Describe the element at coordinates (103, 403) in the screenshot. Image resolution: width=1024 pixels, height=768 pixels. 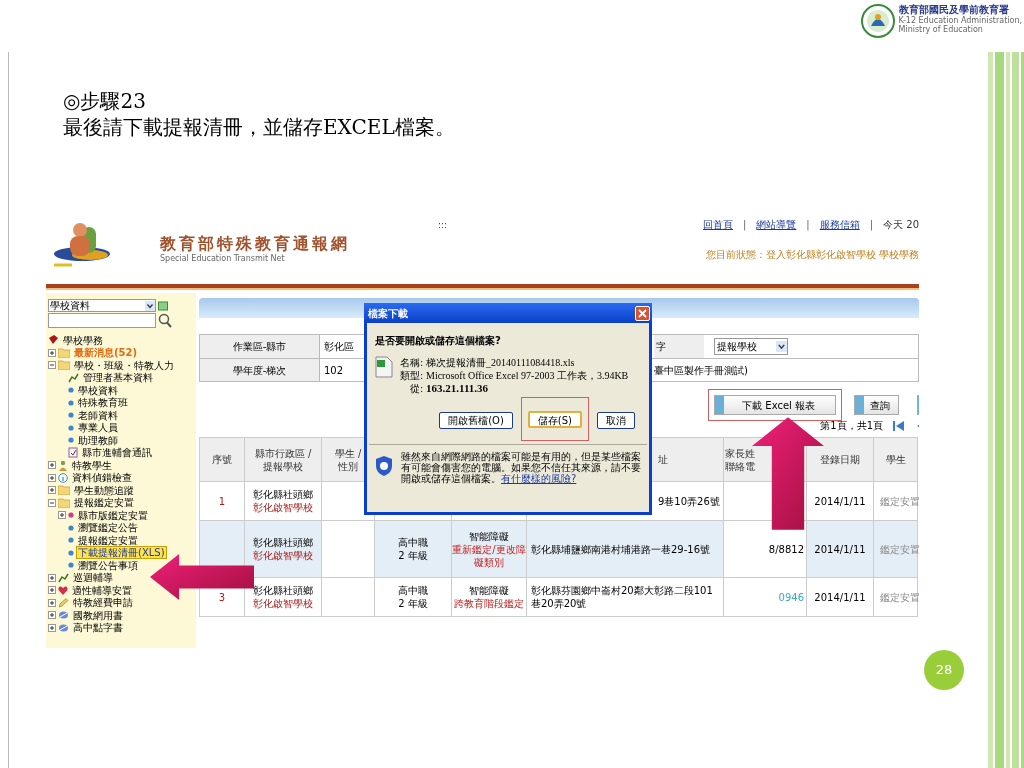
I see `tree-item: 特殊教育班` at that location.